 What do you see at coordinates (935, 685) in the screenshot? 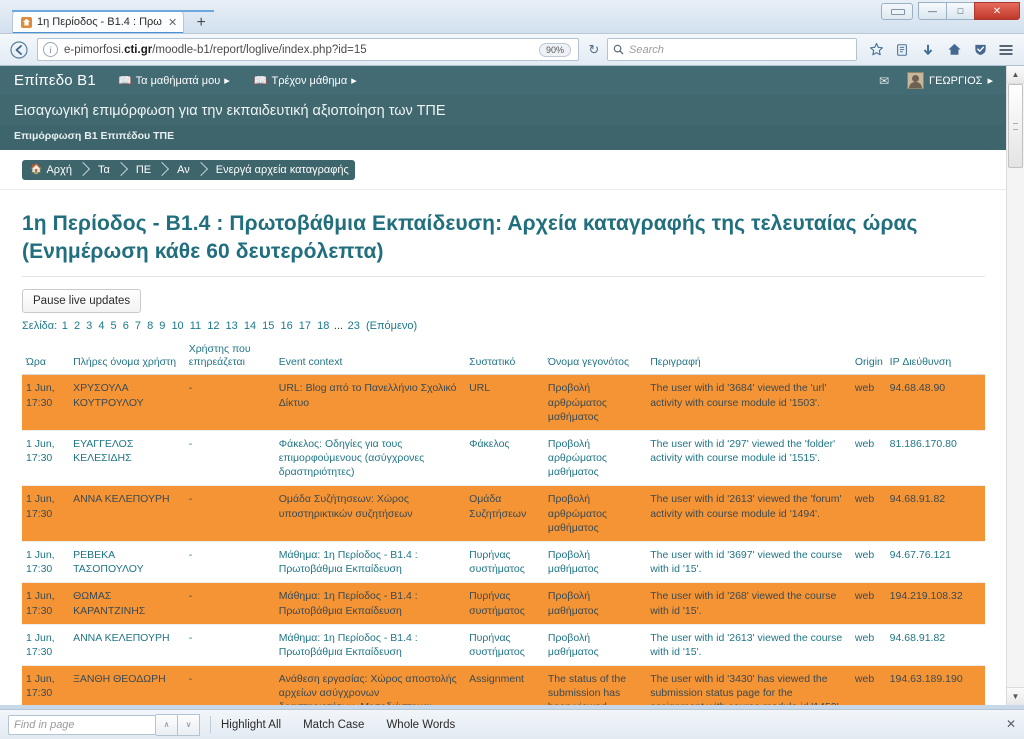
I see `cell-ip: 194.63.189.190` at bounding box center [935, 685].